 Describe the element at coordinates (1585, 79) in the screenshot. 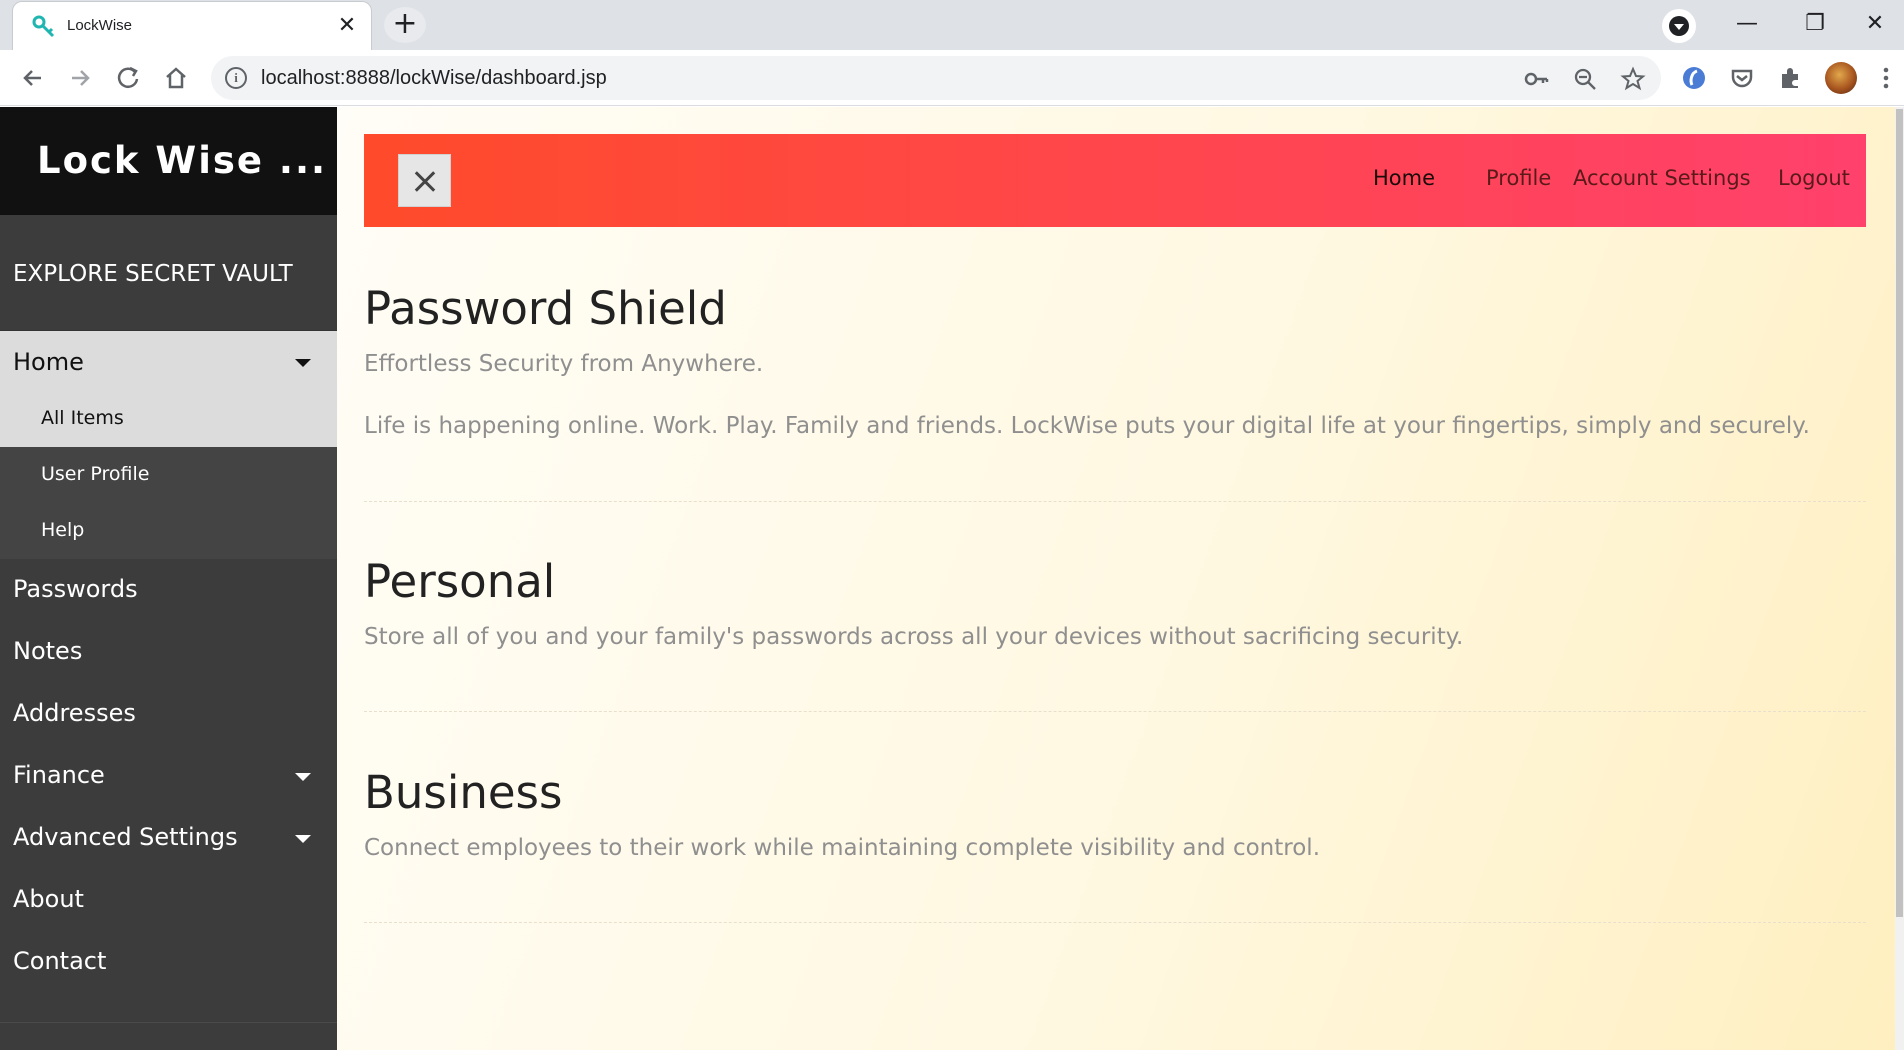

I see `zoom-out-icon` at that location.